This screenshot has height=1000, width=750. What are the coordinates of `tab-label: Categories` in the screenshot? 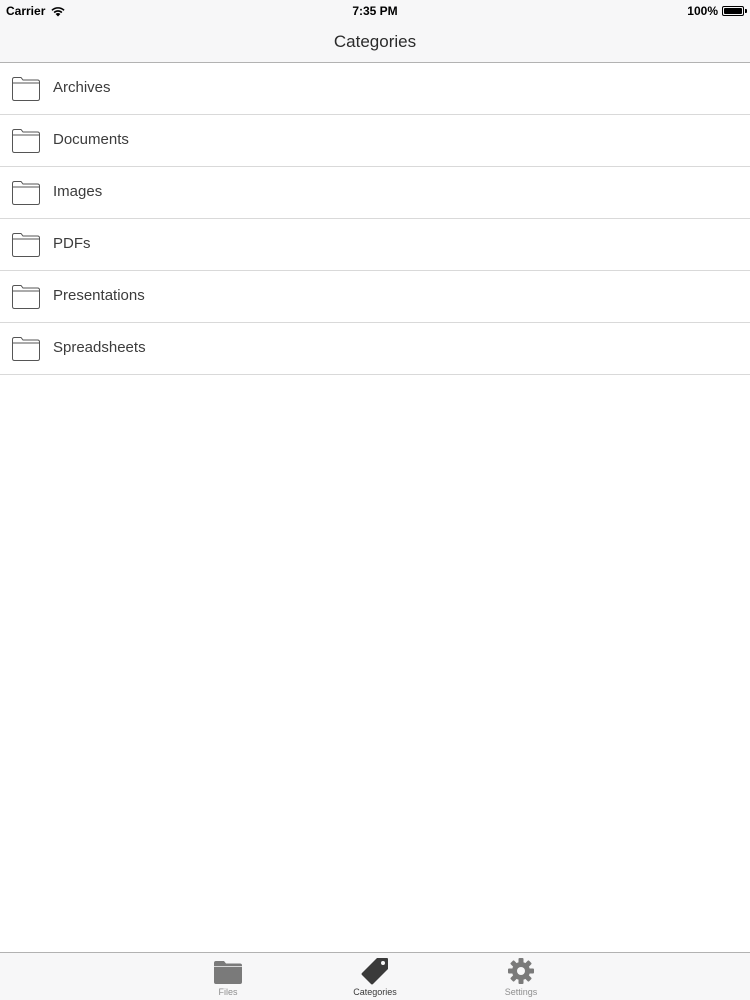 It's located at (375, 992).